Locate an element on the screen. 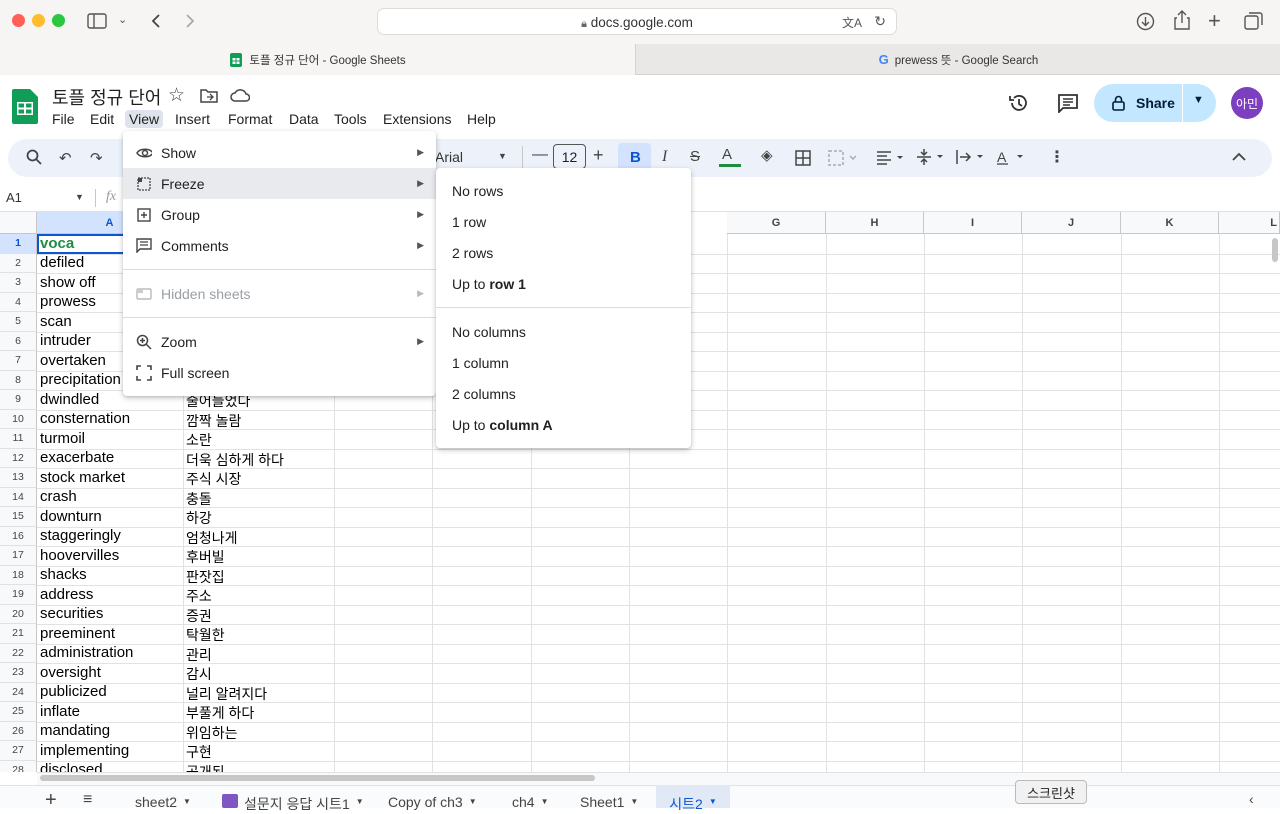  cell-a: overtaken is located at coordinates (73, 360).